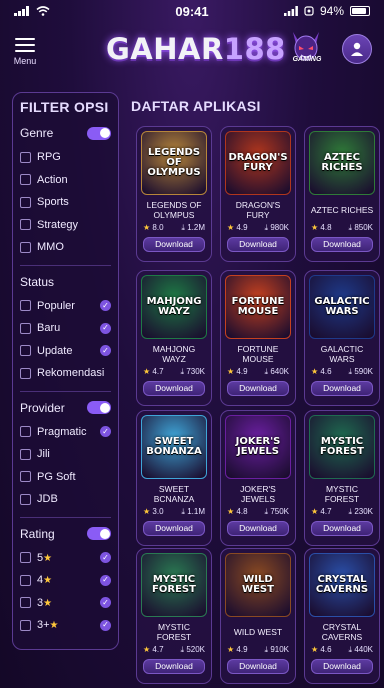 The height and width of the screenshot is (688, 384). I want to click on genre-option: Strategy, so click(65, 225).